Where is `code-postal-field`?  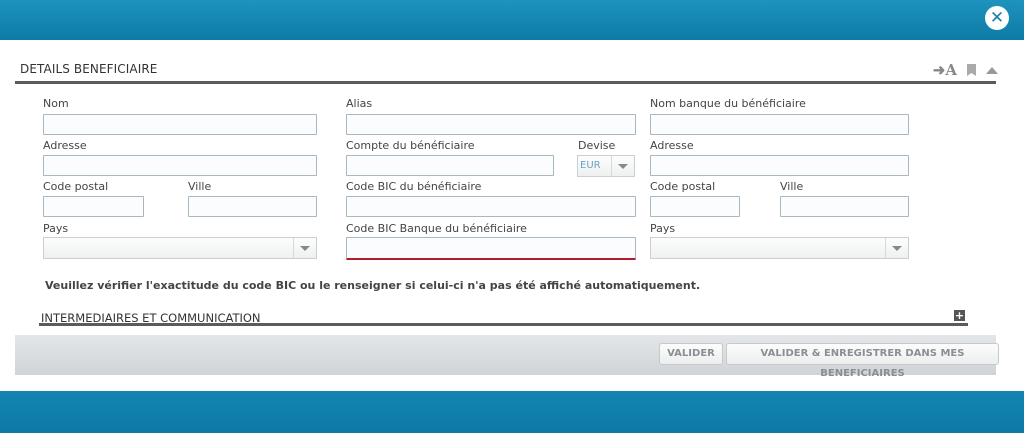
code-postal-field is located at coordinates (93, 206).